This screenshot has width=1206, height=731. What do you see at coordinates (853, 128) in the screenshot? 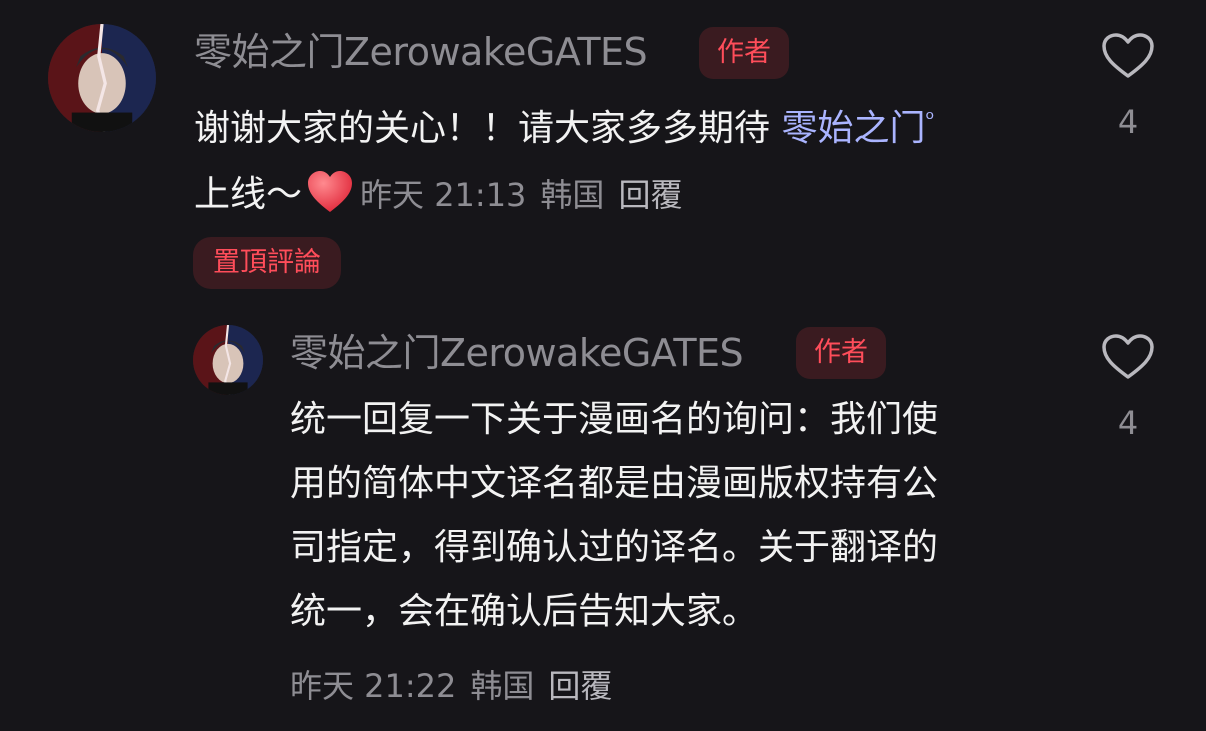
I see `mention-link: 零始之门` at bounding box center [853, 128].